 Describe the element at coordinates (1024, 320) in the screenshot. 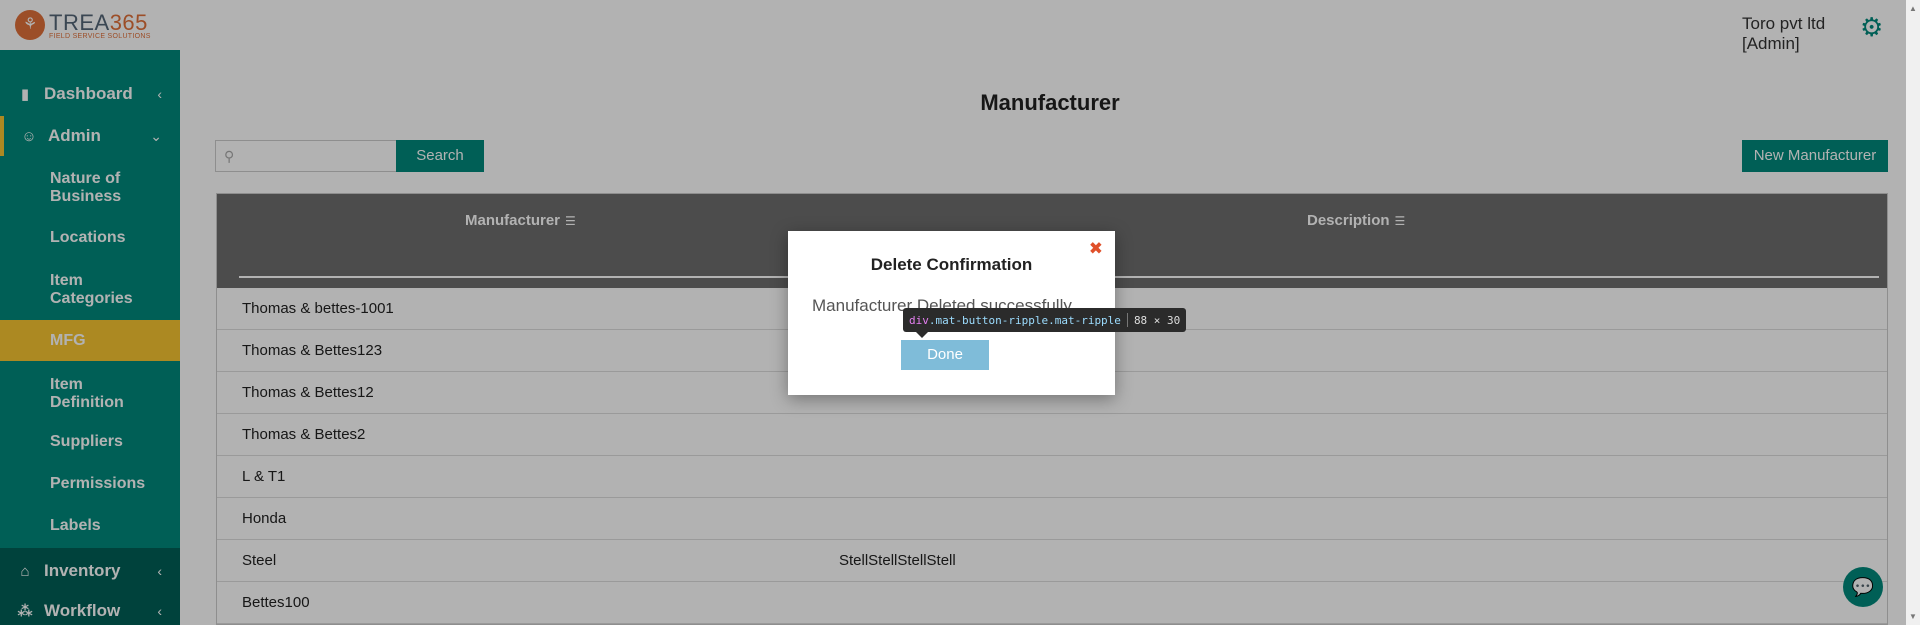

I see `devtools-selector: .mat-button-ripple.mat-ripple` at that location.